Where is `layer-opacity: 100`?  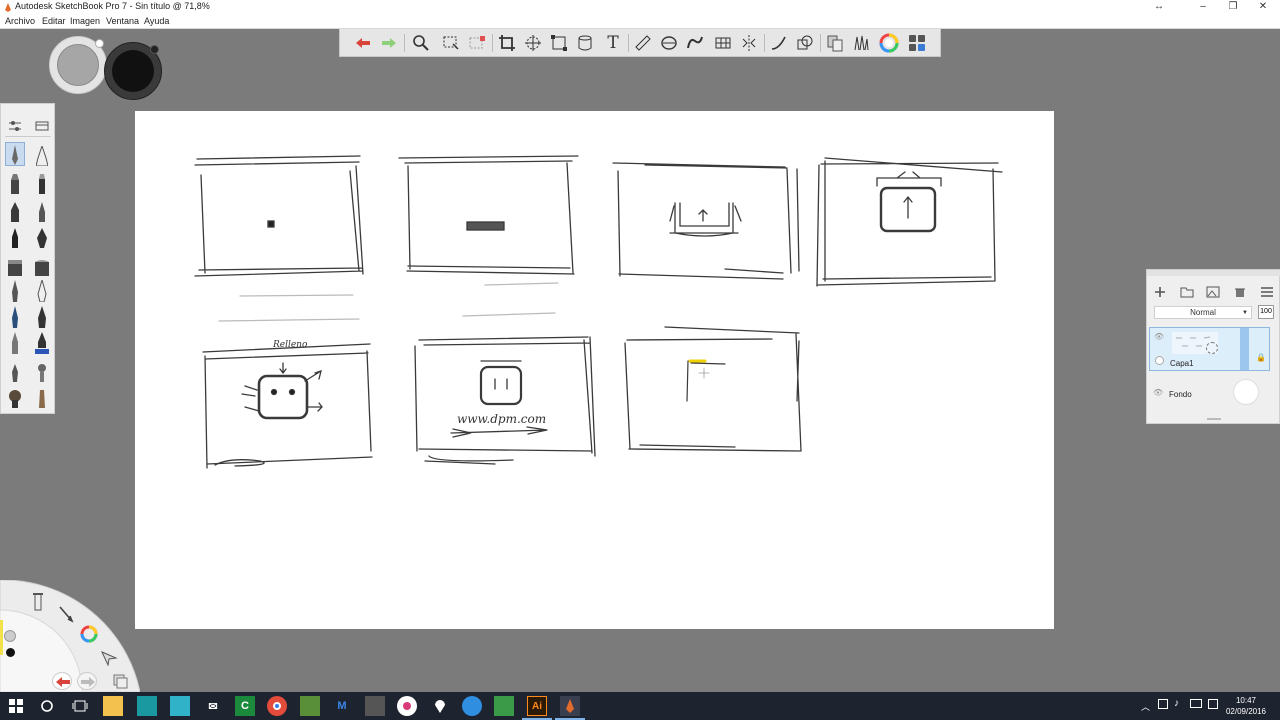
layer-opacity: 100 is located at coordinates (1266, 312).